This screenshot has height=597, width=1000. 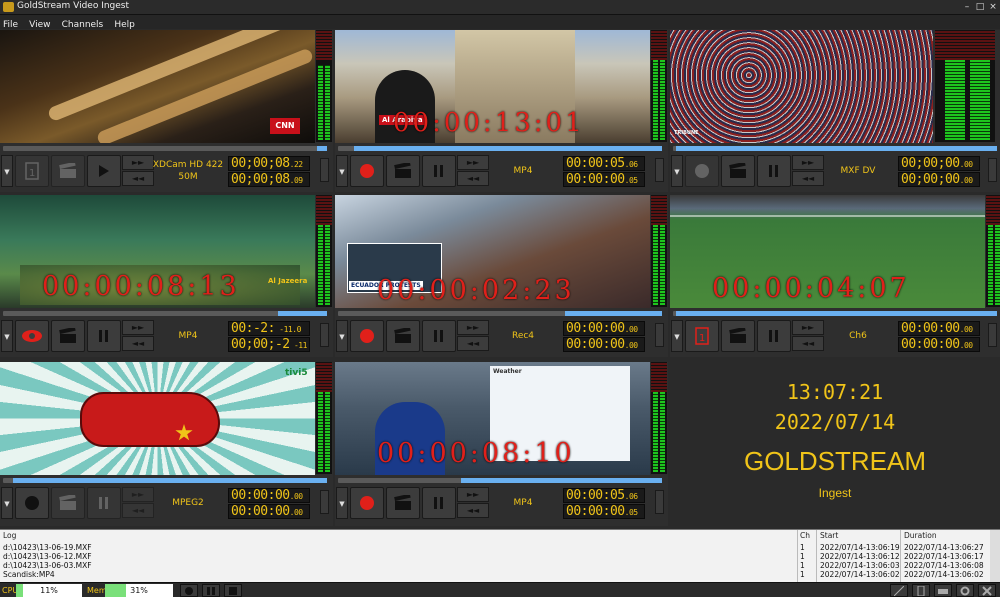 I want to click on tools-icon, so click(x=987, y=590).